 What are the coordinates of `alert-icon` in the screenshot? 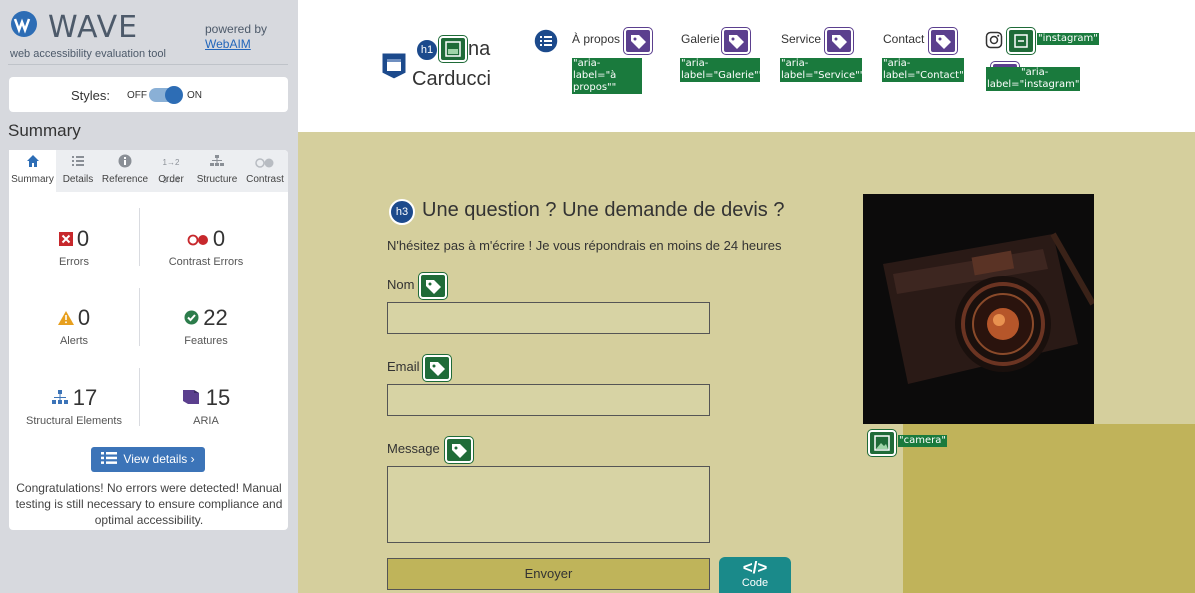 It's located at (65, 318).